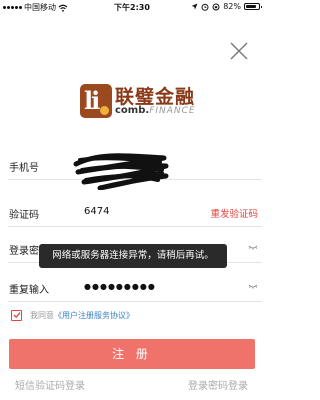 The image size is (320, 400). I want to click on code-input: 6474, so click(96, 211).